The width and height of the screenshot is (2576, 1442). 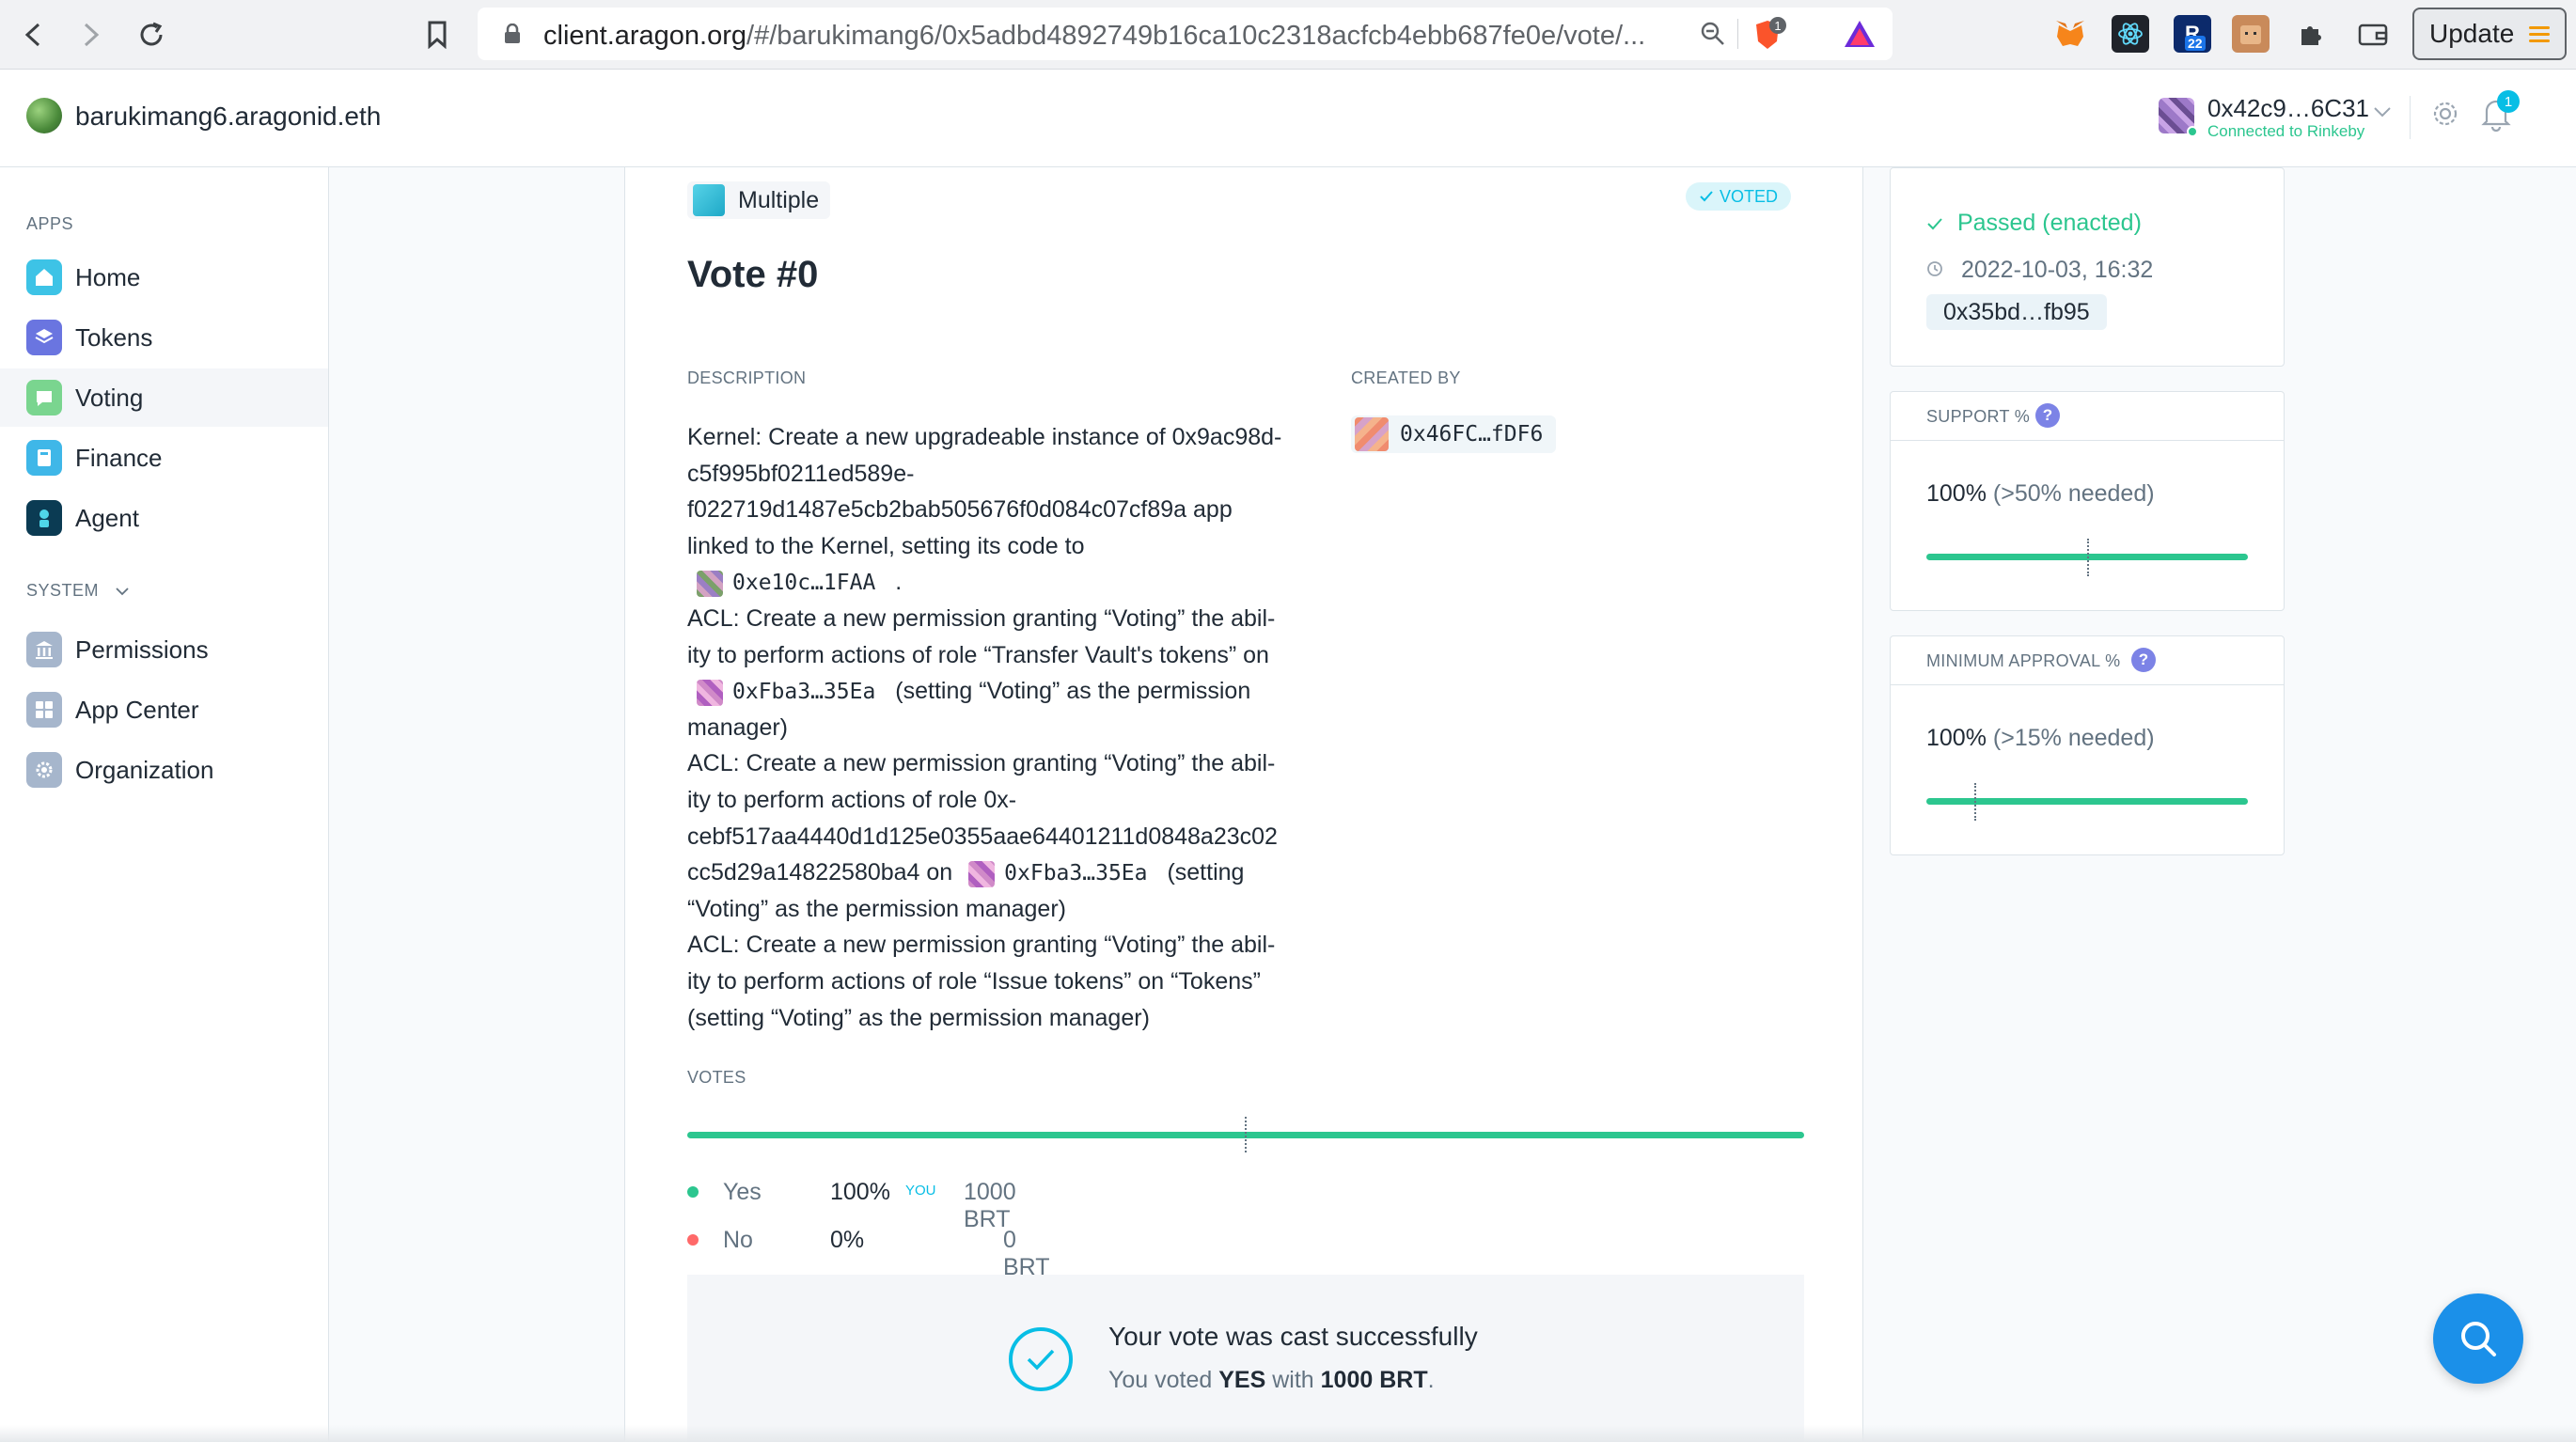 I want to click on votes-bar-threshold-marker, so click(x=1246, y=1134).